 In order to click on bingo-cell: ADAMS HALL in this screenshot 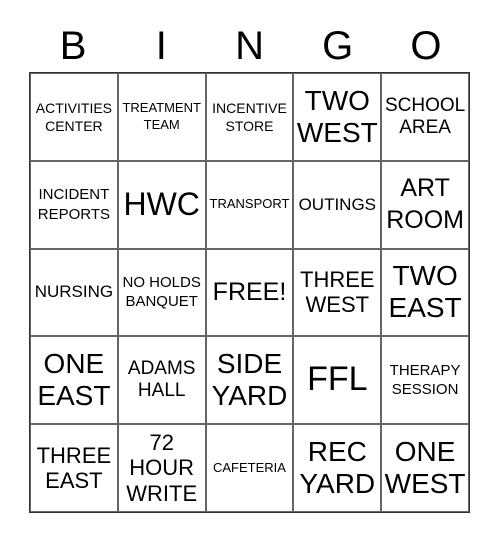, I will do `click(161, 380)`.